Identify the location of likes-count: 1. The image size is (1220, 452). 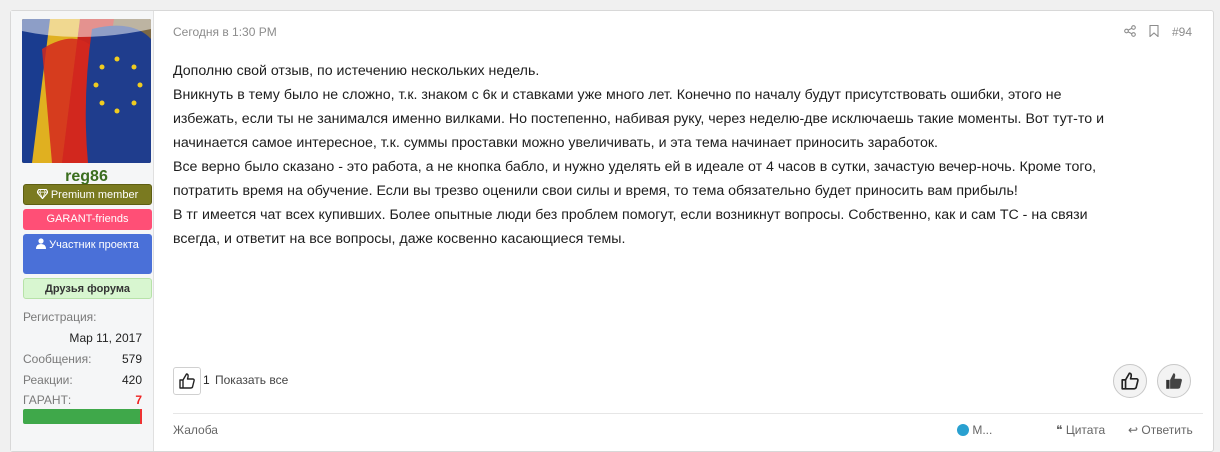
(206, 380).